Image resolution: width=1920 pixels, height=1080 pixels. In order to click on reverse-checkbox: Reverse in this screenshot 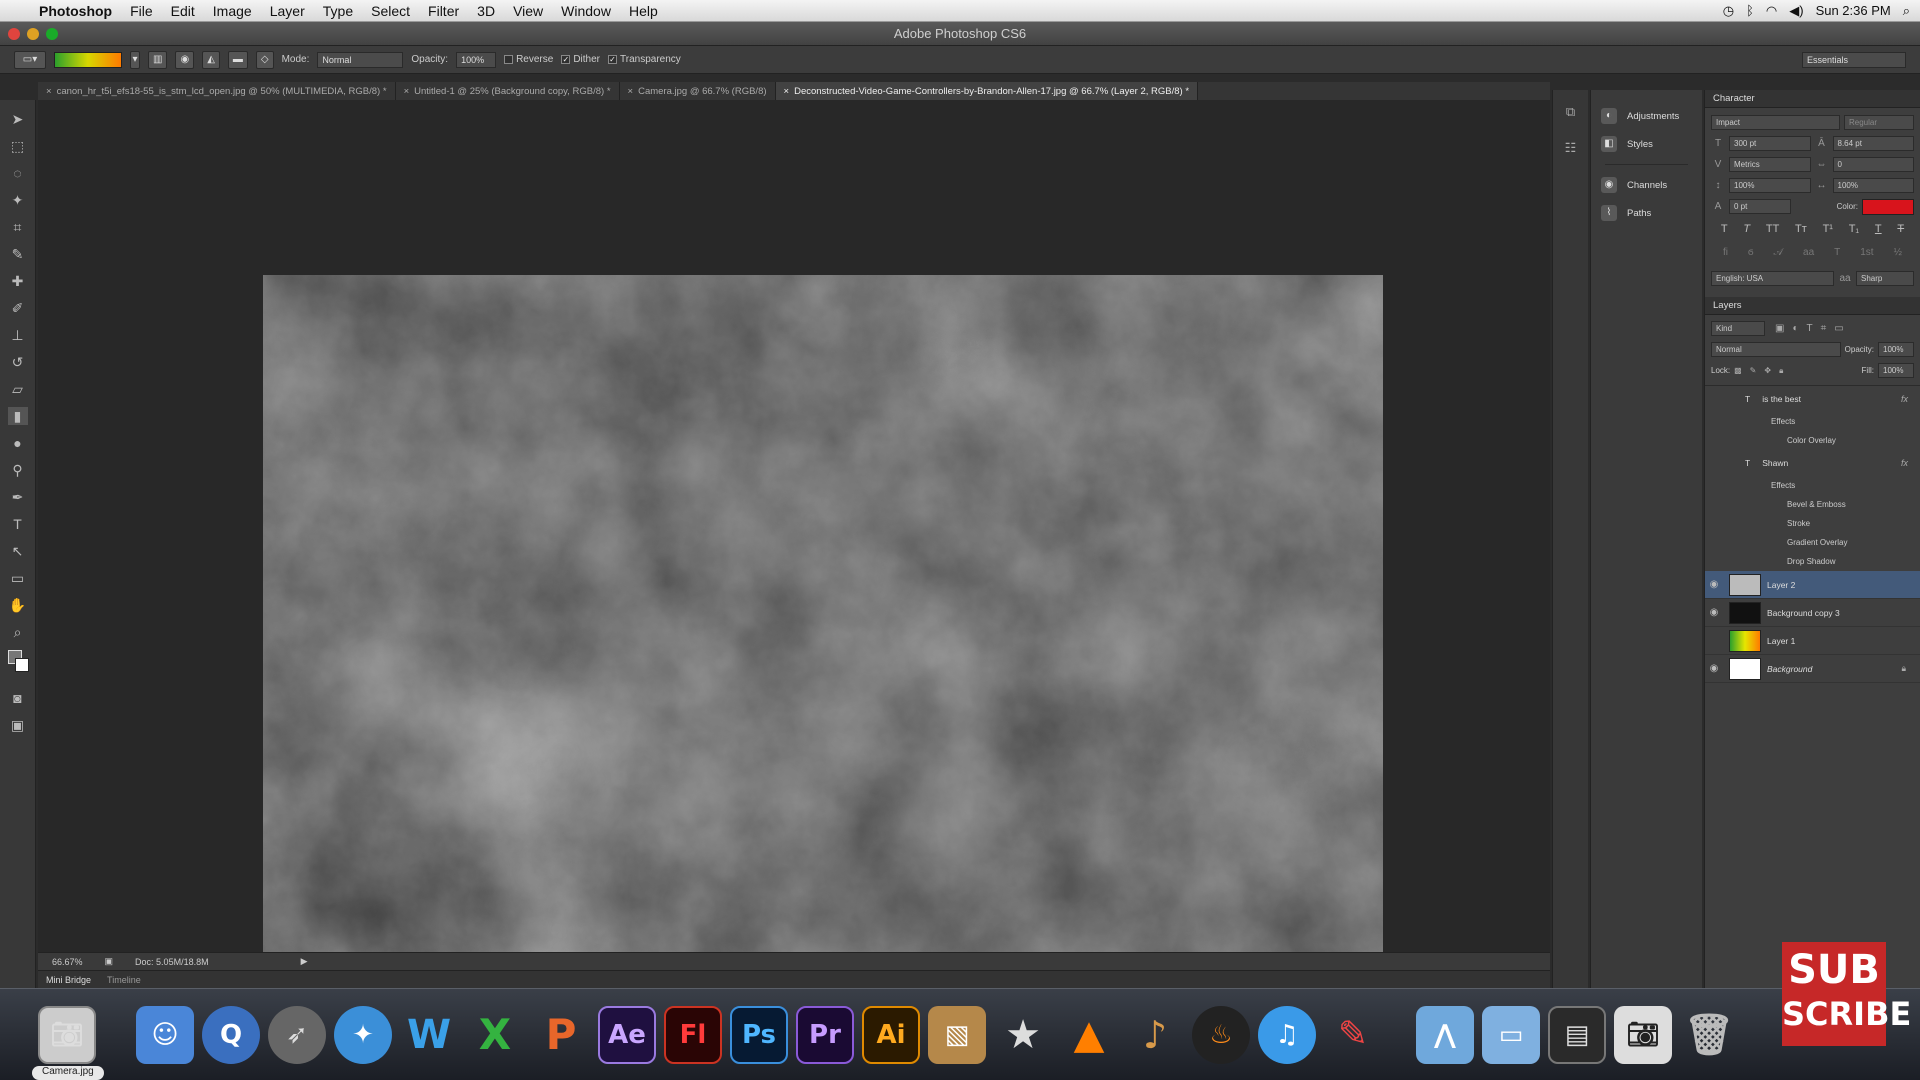, I will do `click(528, 59)`.